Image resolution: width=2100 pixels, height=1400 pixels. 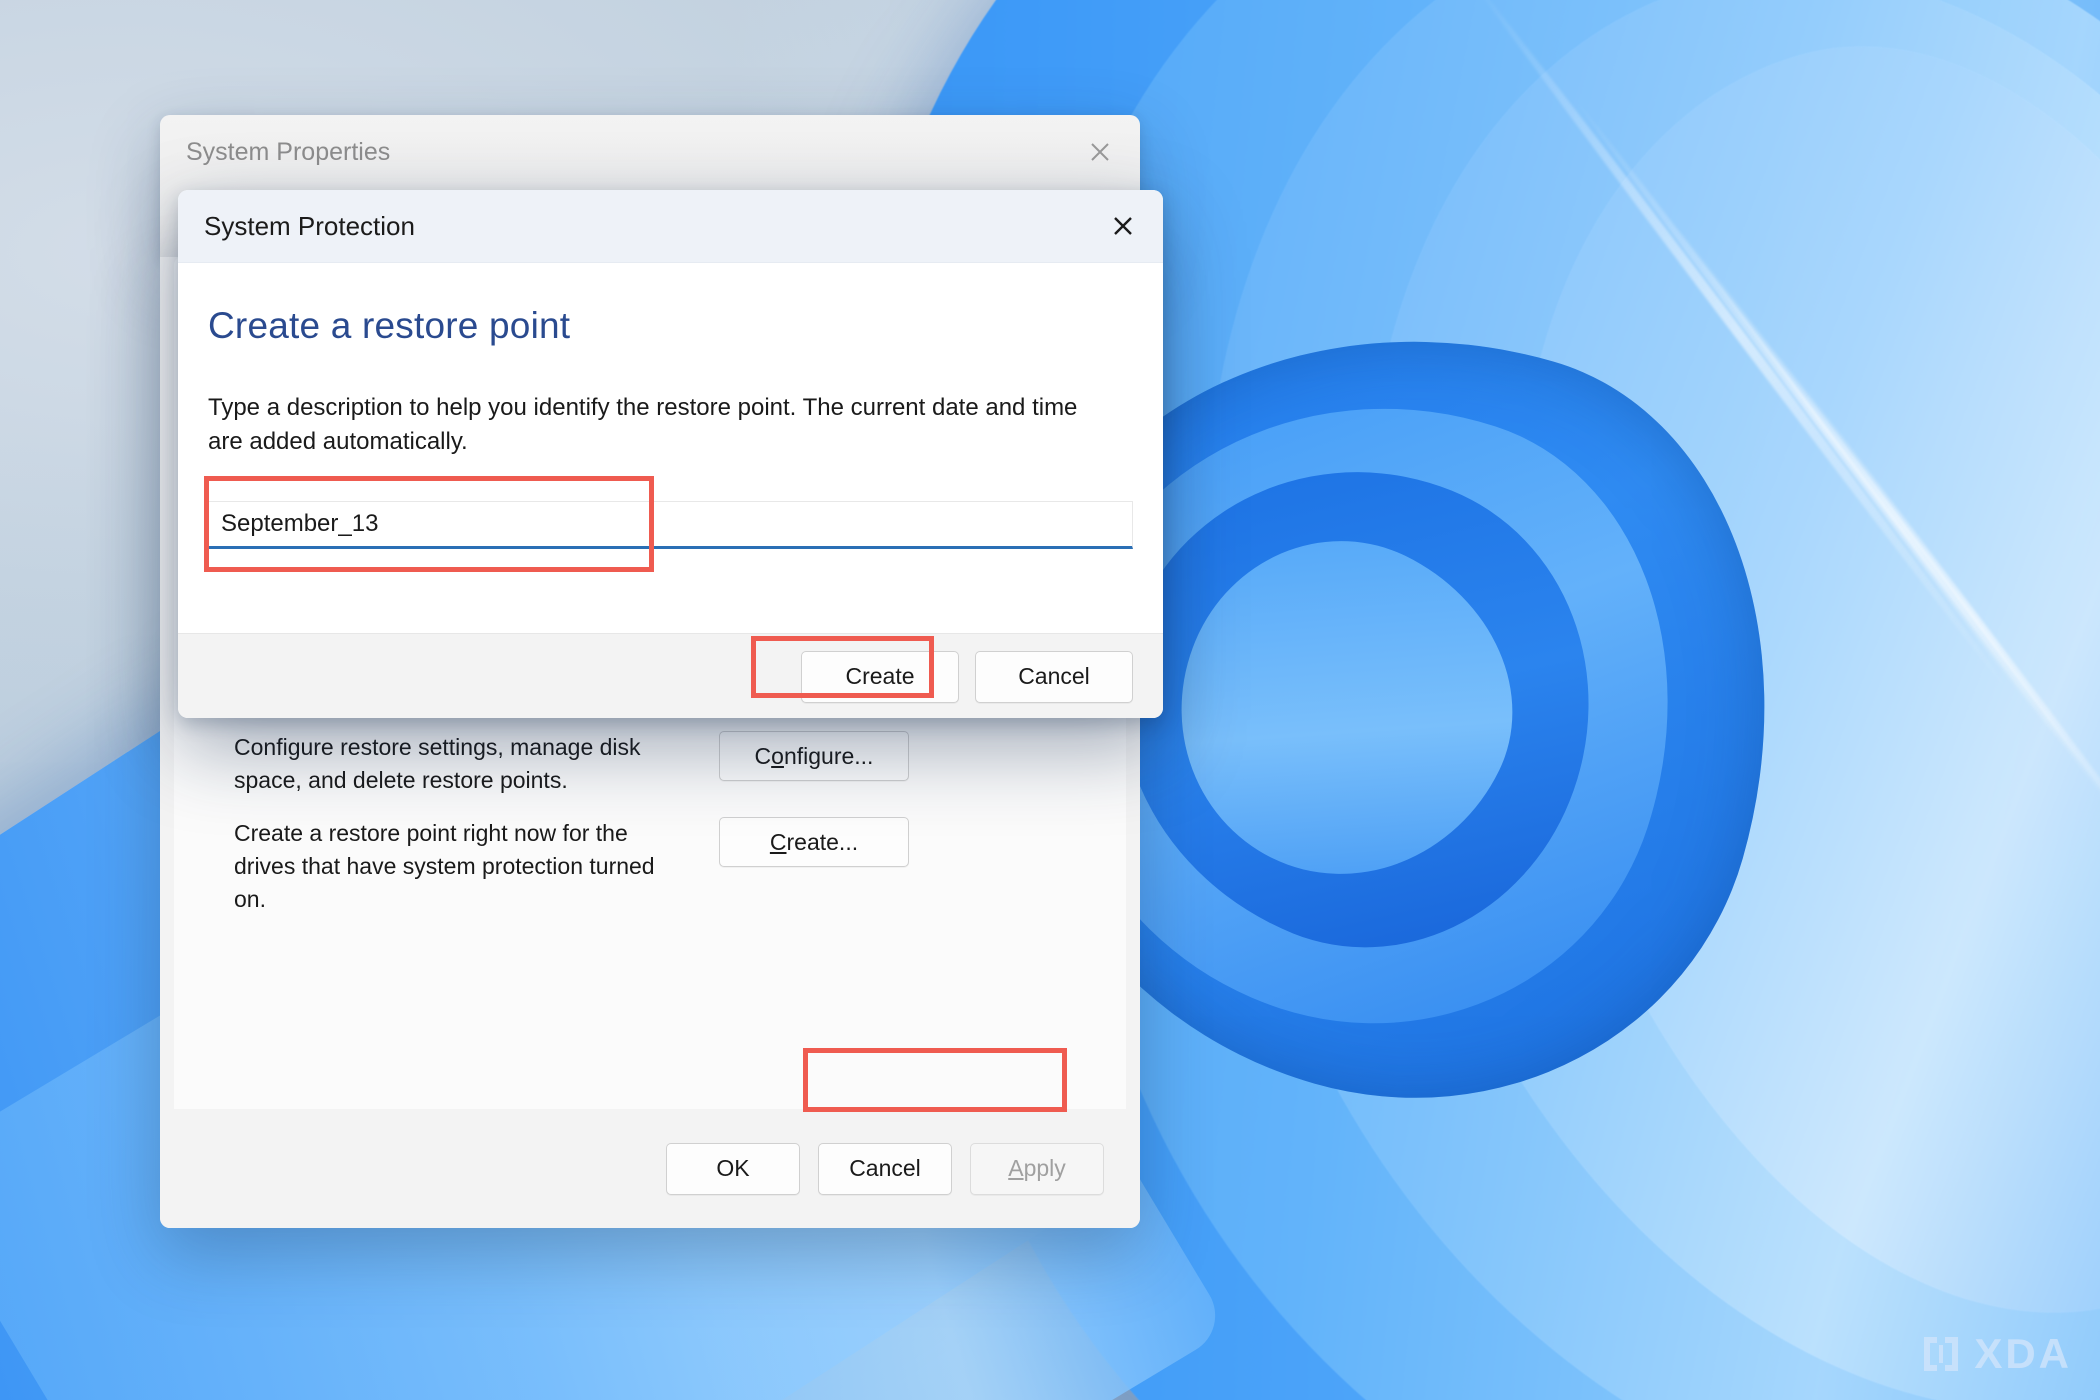 I want to click on description-input-wrapper, so click(x=670, y=525).